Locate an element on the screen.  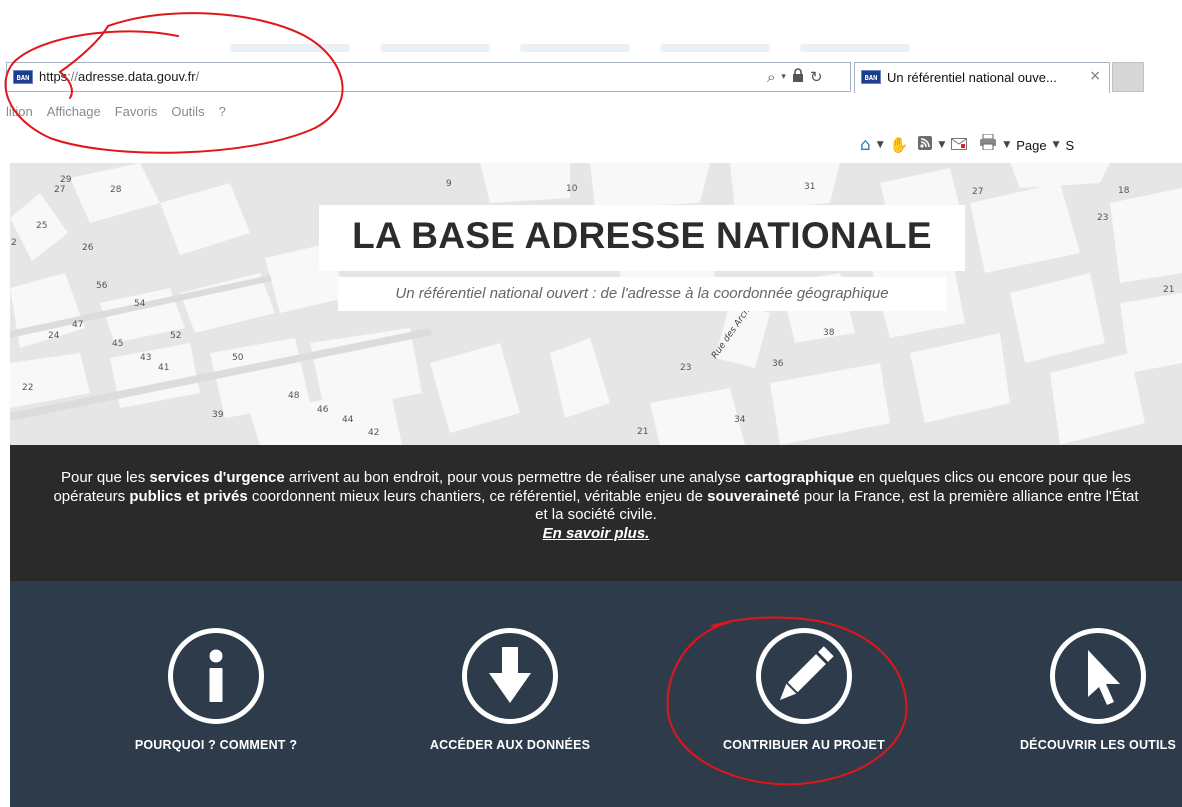
intro-highlight: cartographique is located at coordinates (799, 477).